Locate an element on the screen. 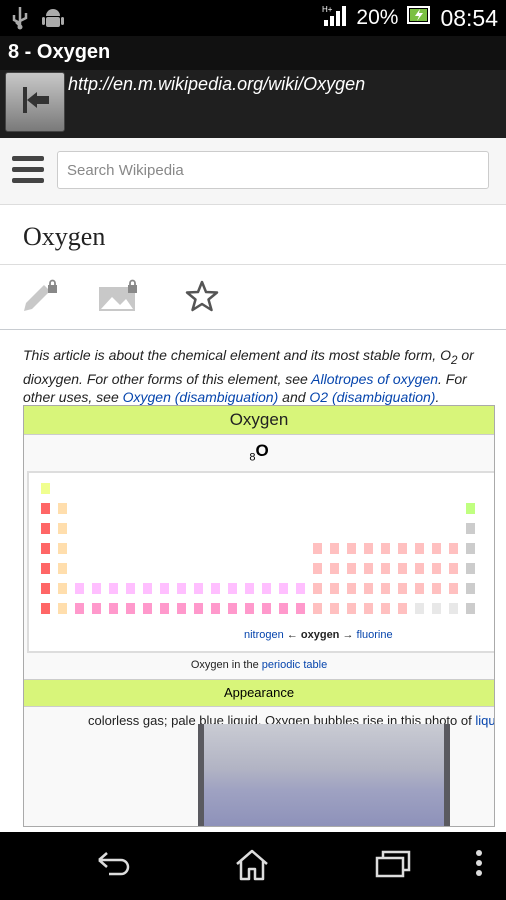 This screenshot has width=506, height=900. fluorine-link: fluorine is located at coordinates (375, 635).